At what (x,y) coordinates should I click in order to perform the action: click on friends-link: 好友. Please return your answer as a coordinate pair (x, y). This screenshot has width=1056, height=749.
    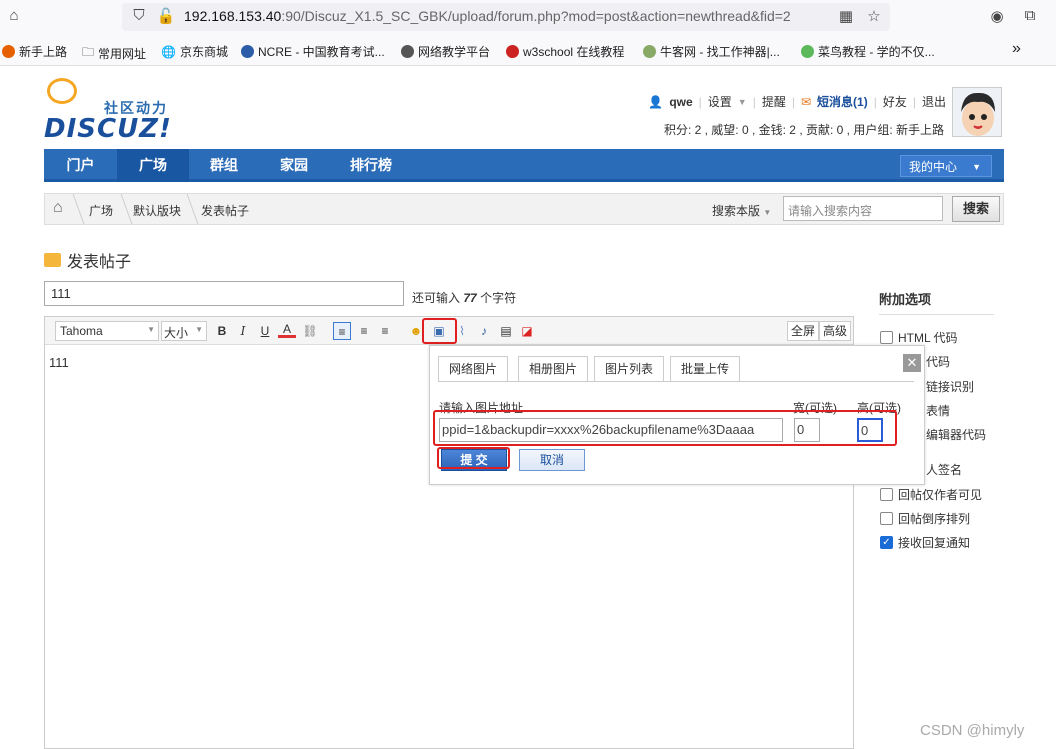
    Looking at the image, I should click on (895, 101).